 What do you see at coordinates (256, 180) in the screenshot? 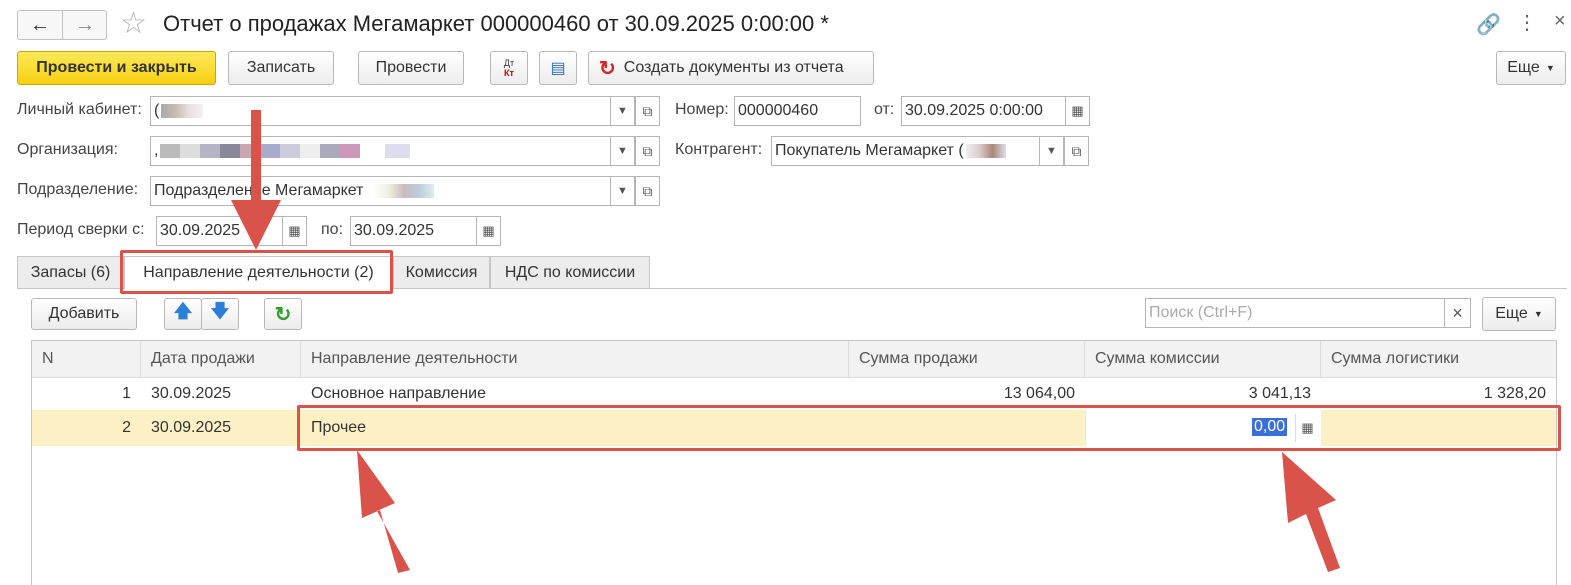
I see `arrow-to-tab` at bounding box center [256, 180].